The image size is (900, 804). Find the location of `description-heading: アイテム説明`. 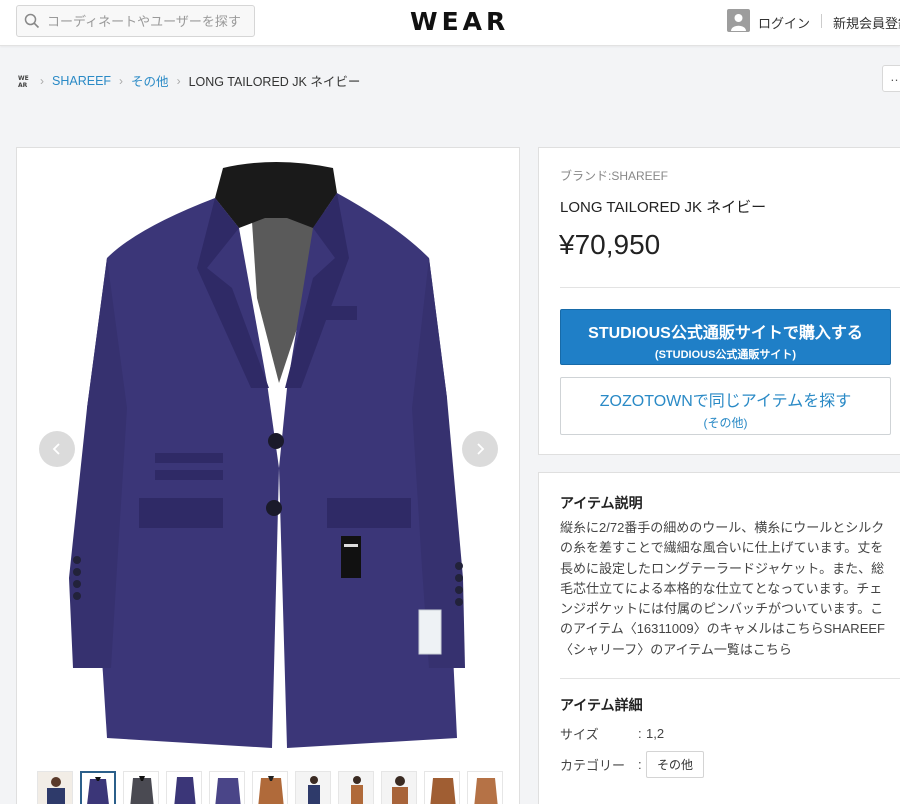

description-heading: アイテム説明 is located at coordinates (601, 503).